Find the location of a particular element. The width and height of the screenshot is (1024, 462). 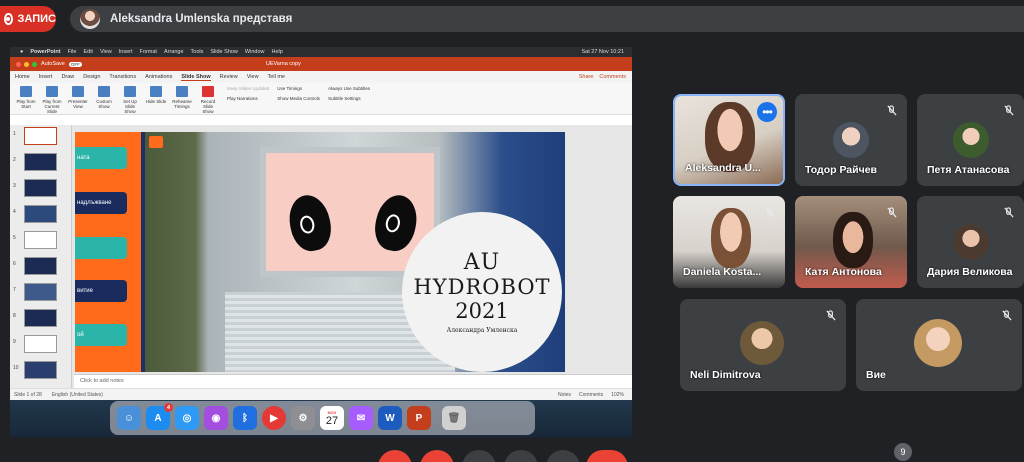

slide-button is located at coordinates (101, 248).